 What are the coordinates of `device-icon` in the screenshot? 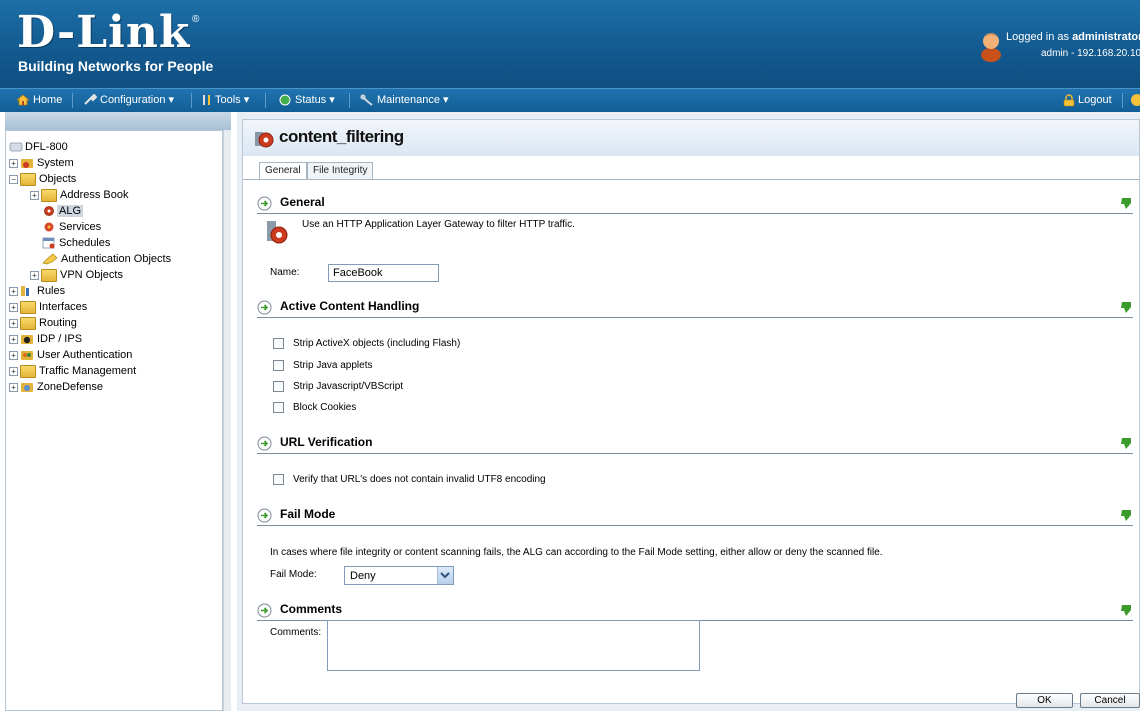 It's located at (16, 147).